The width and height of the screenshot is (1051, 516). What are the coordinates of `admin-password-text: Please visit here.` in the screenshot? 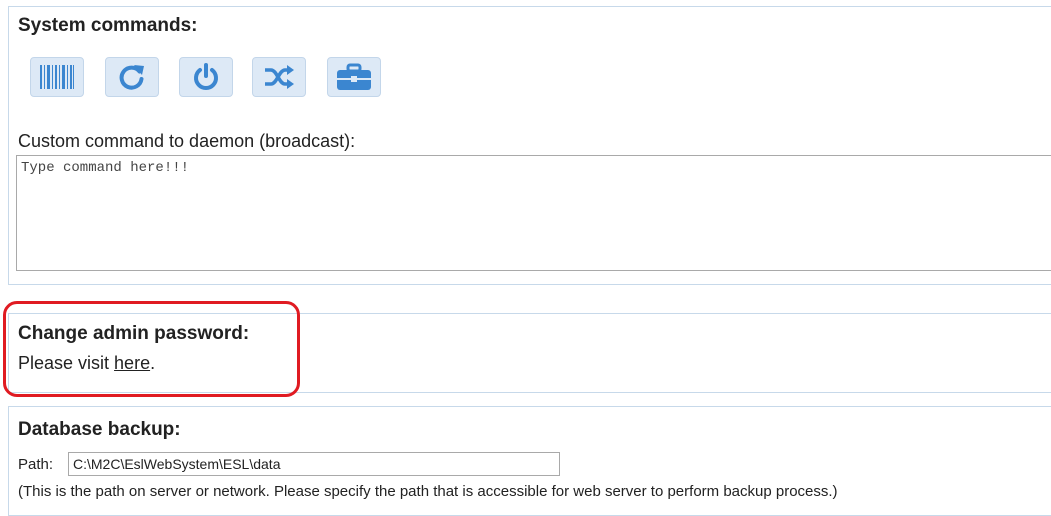 It's located at (86, 363).